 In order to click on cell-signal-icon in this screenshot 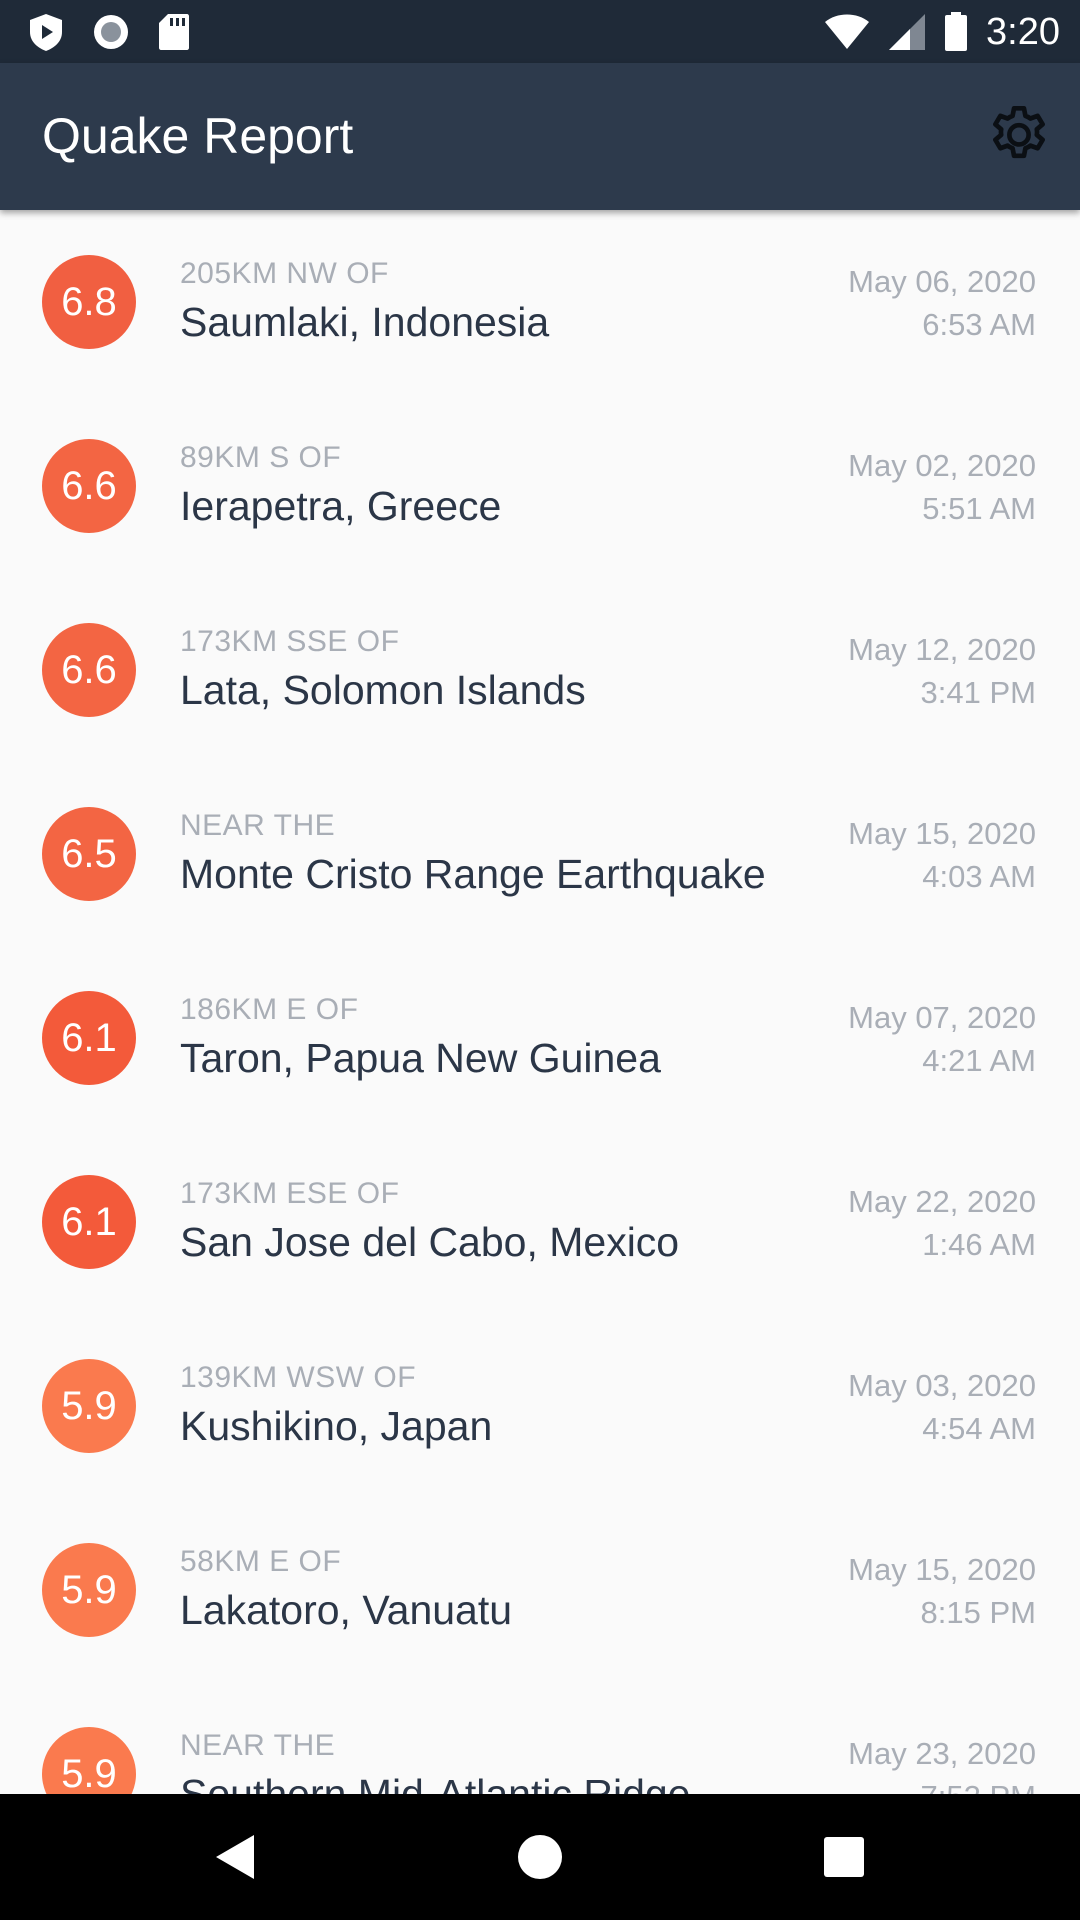, I will do `click(907, 32)`.